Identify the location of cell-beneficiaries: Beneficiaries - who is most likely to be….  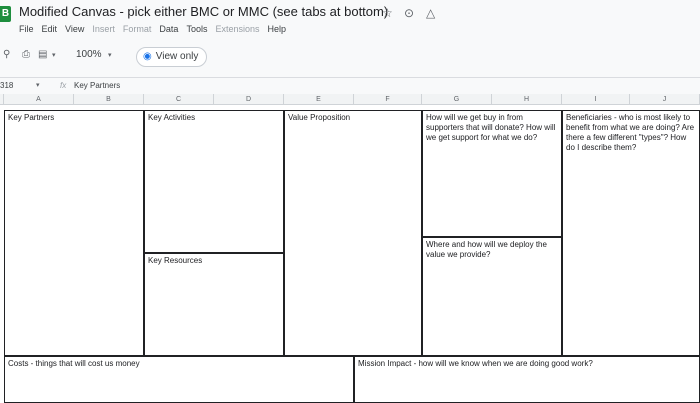
(631, 233).